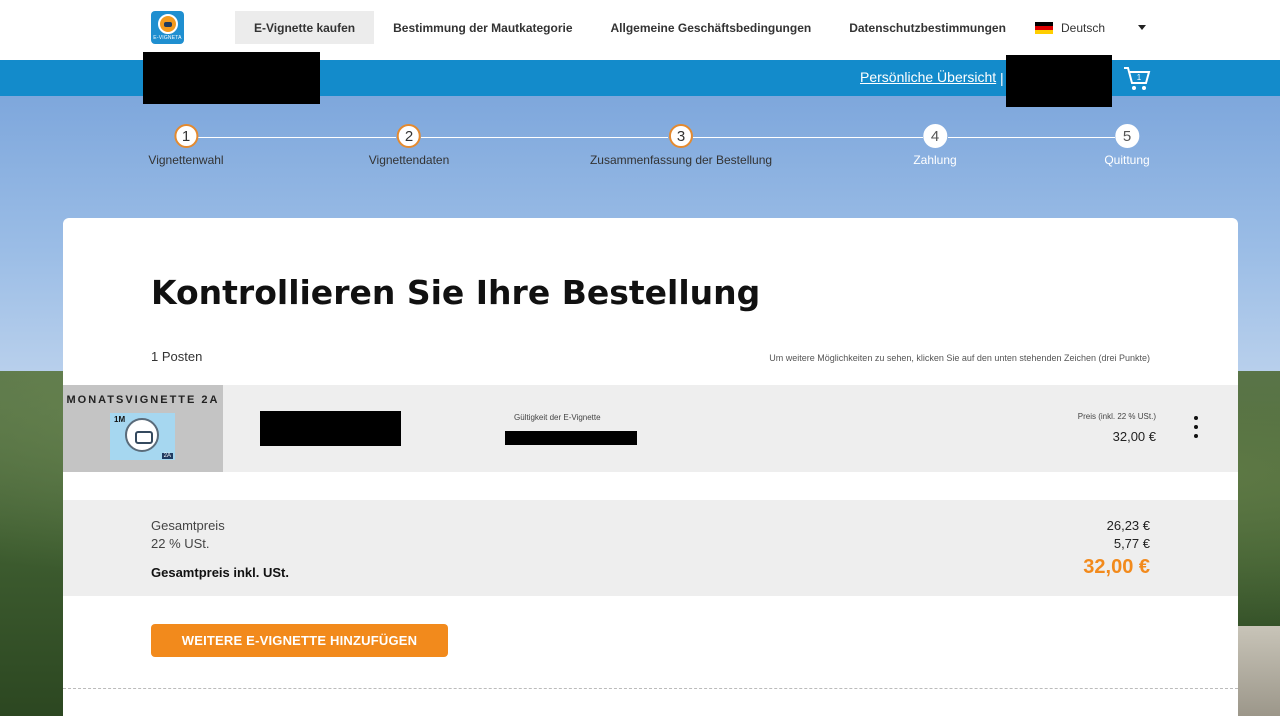 The width and height of the screenshot is (1280, 716). I want to click on nav-item-agb: Allgemeine Geschäftsbedingungen, so click(711, 27).